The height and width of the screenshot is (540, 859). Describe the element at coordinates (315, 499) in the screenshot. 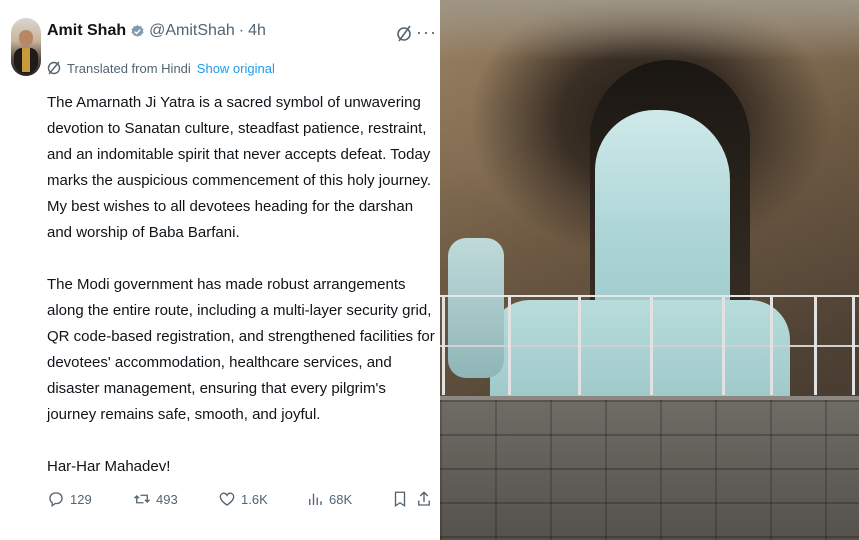

I see `views-chart-icon` at that location.